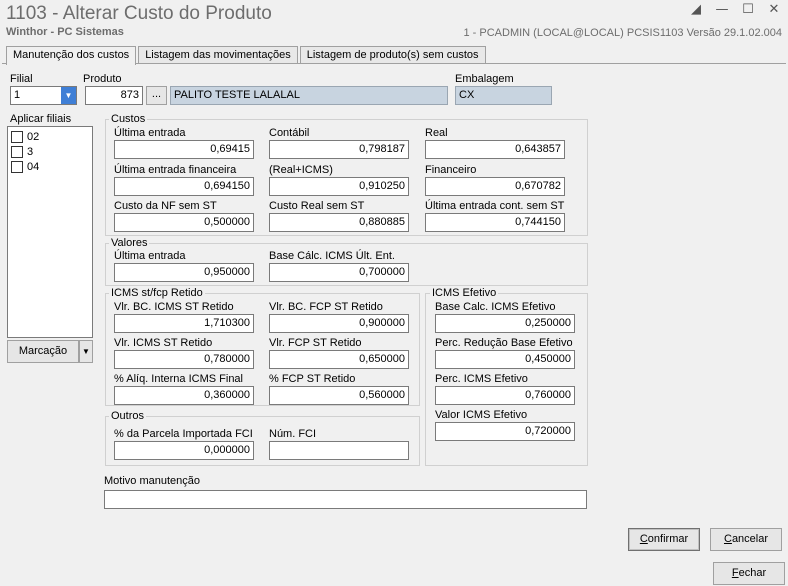  Describe the element at coordinates (504, 343) in the screenshot. I see `perc-reducao-label: Perc. Redução Base Efetivo` at that location.